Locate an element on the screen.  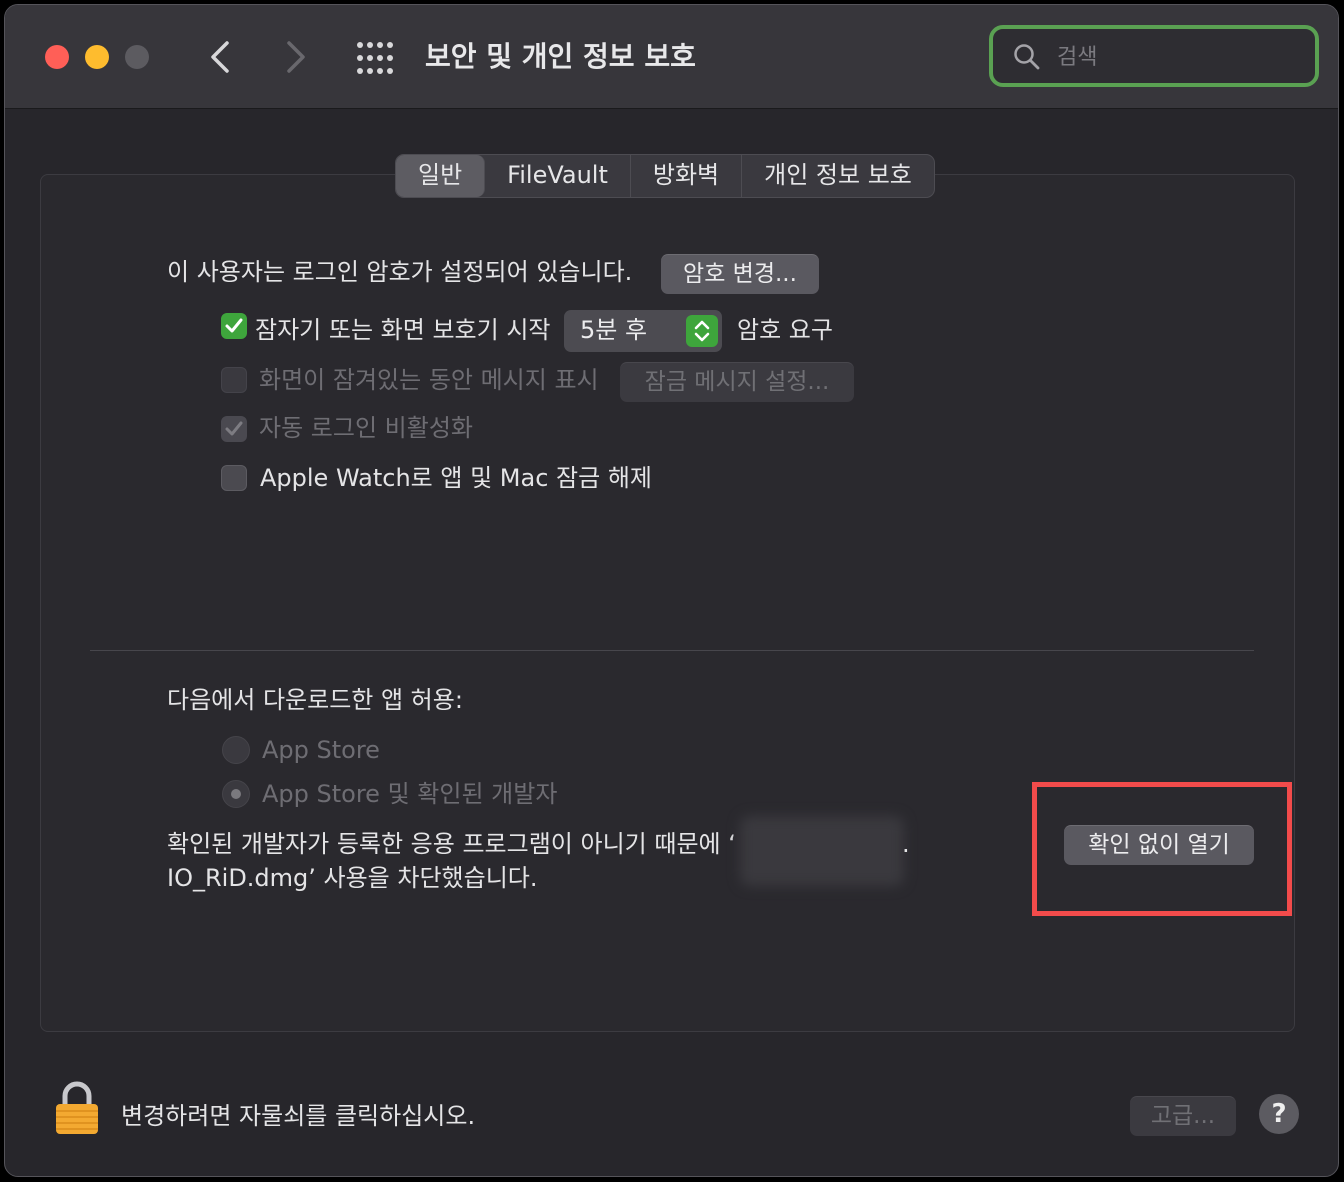
radio-app-store-label: App Store is located at coordinates (321, 750).